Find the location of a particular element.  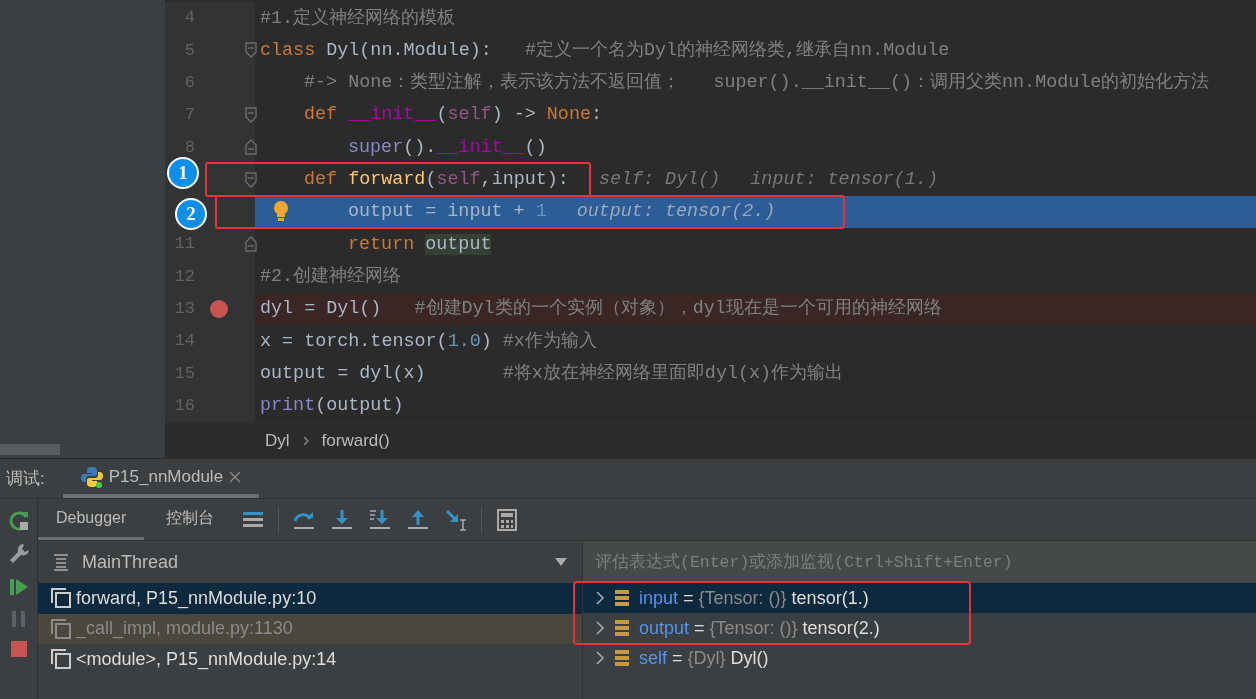

pause-icon is located at coordinates (18, 619).